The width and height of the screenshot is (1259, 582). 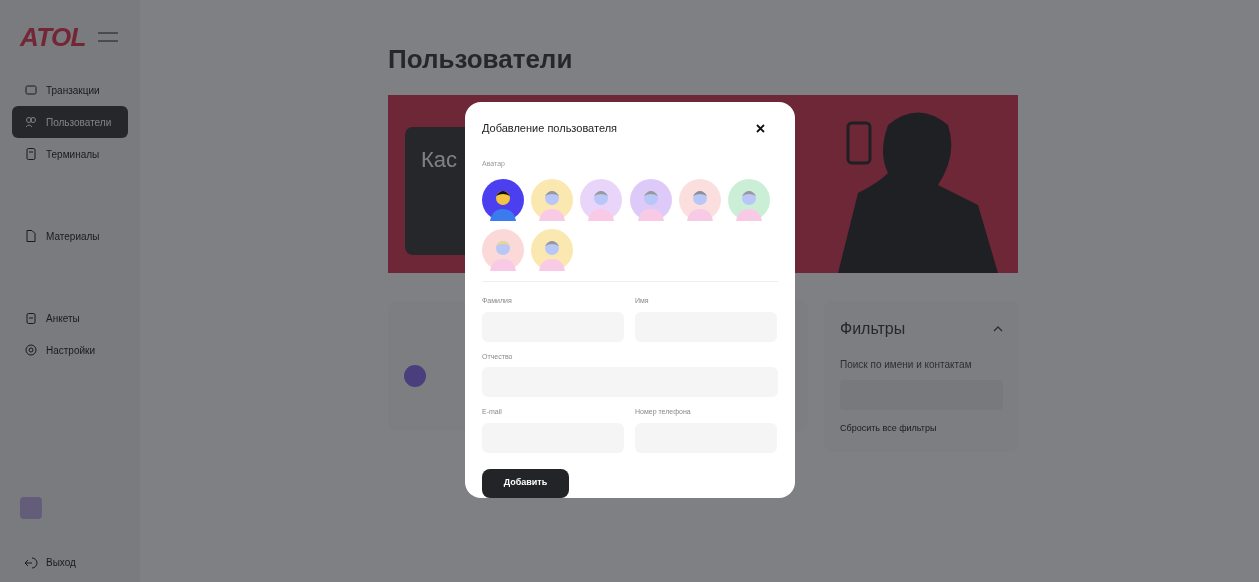 What do you see at coordinates (503, 200) in the screenshot?
I see `avatar-option` at bounding box center [503, 200].